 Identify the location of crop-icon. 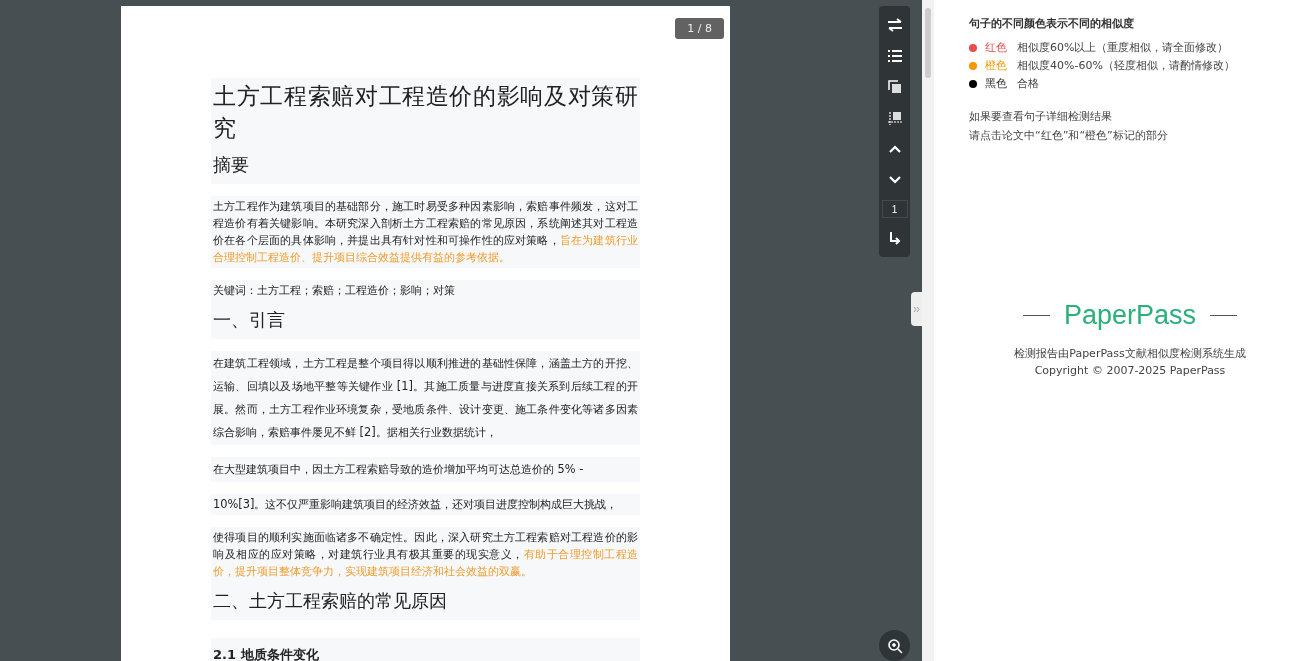
(894, 118).